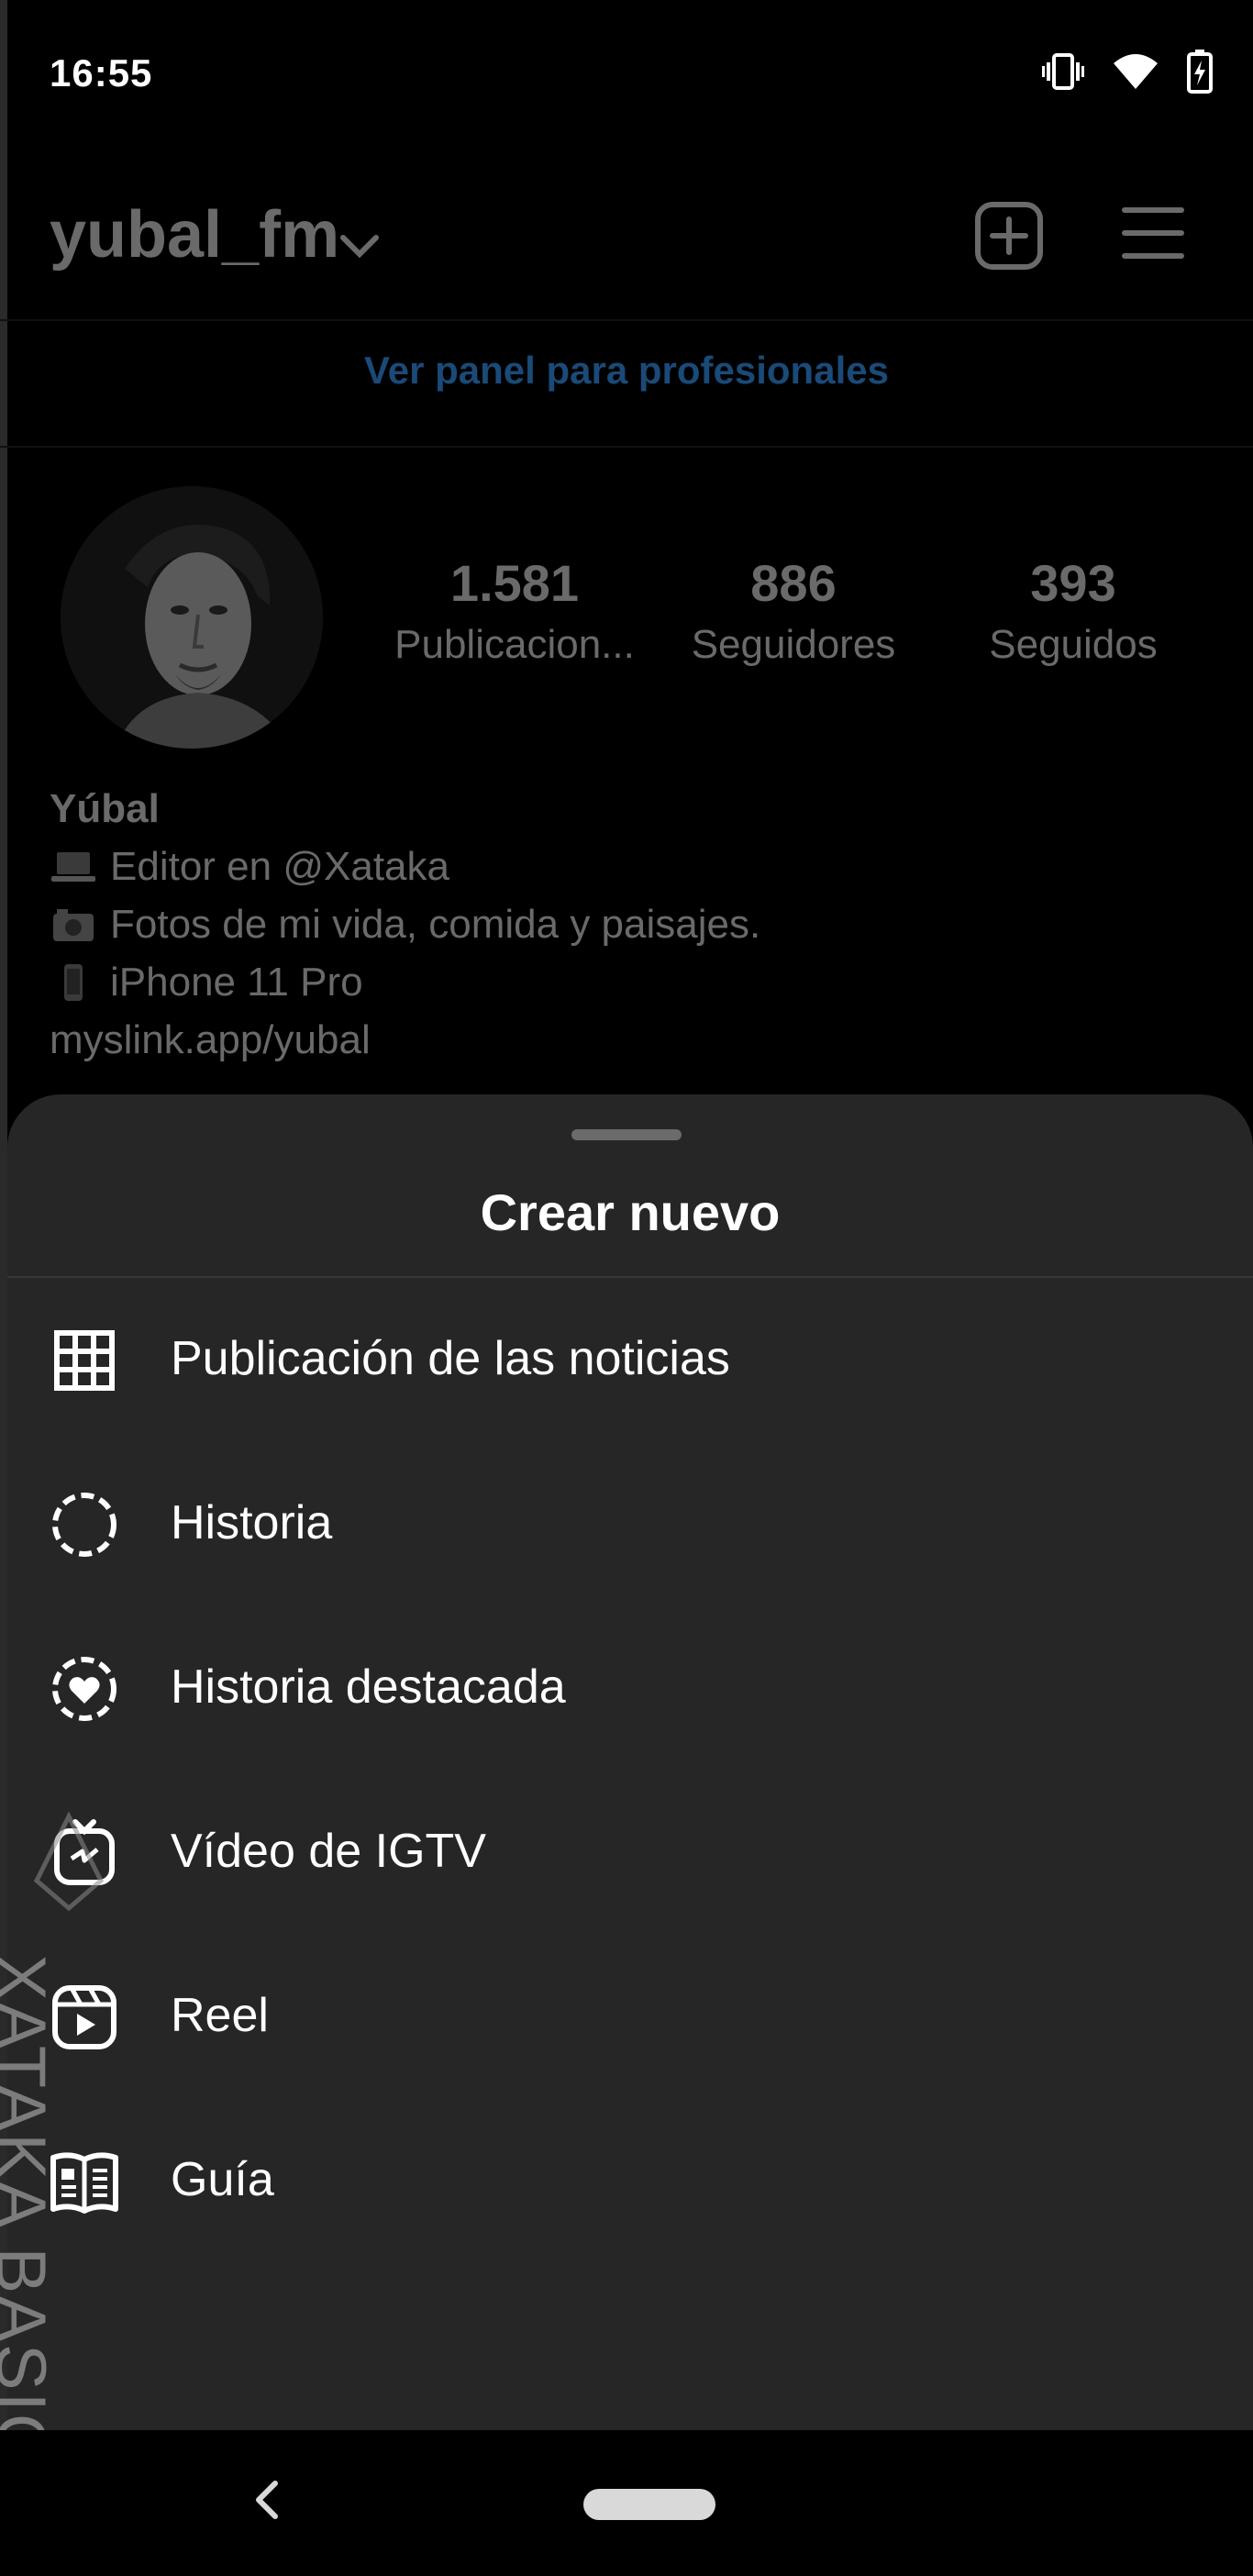 This screenshot has width=1253, height=2576. I want to click on menu-item-post: Publicación de las noticias, so click(630, 1360).